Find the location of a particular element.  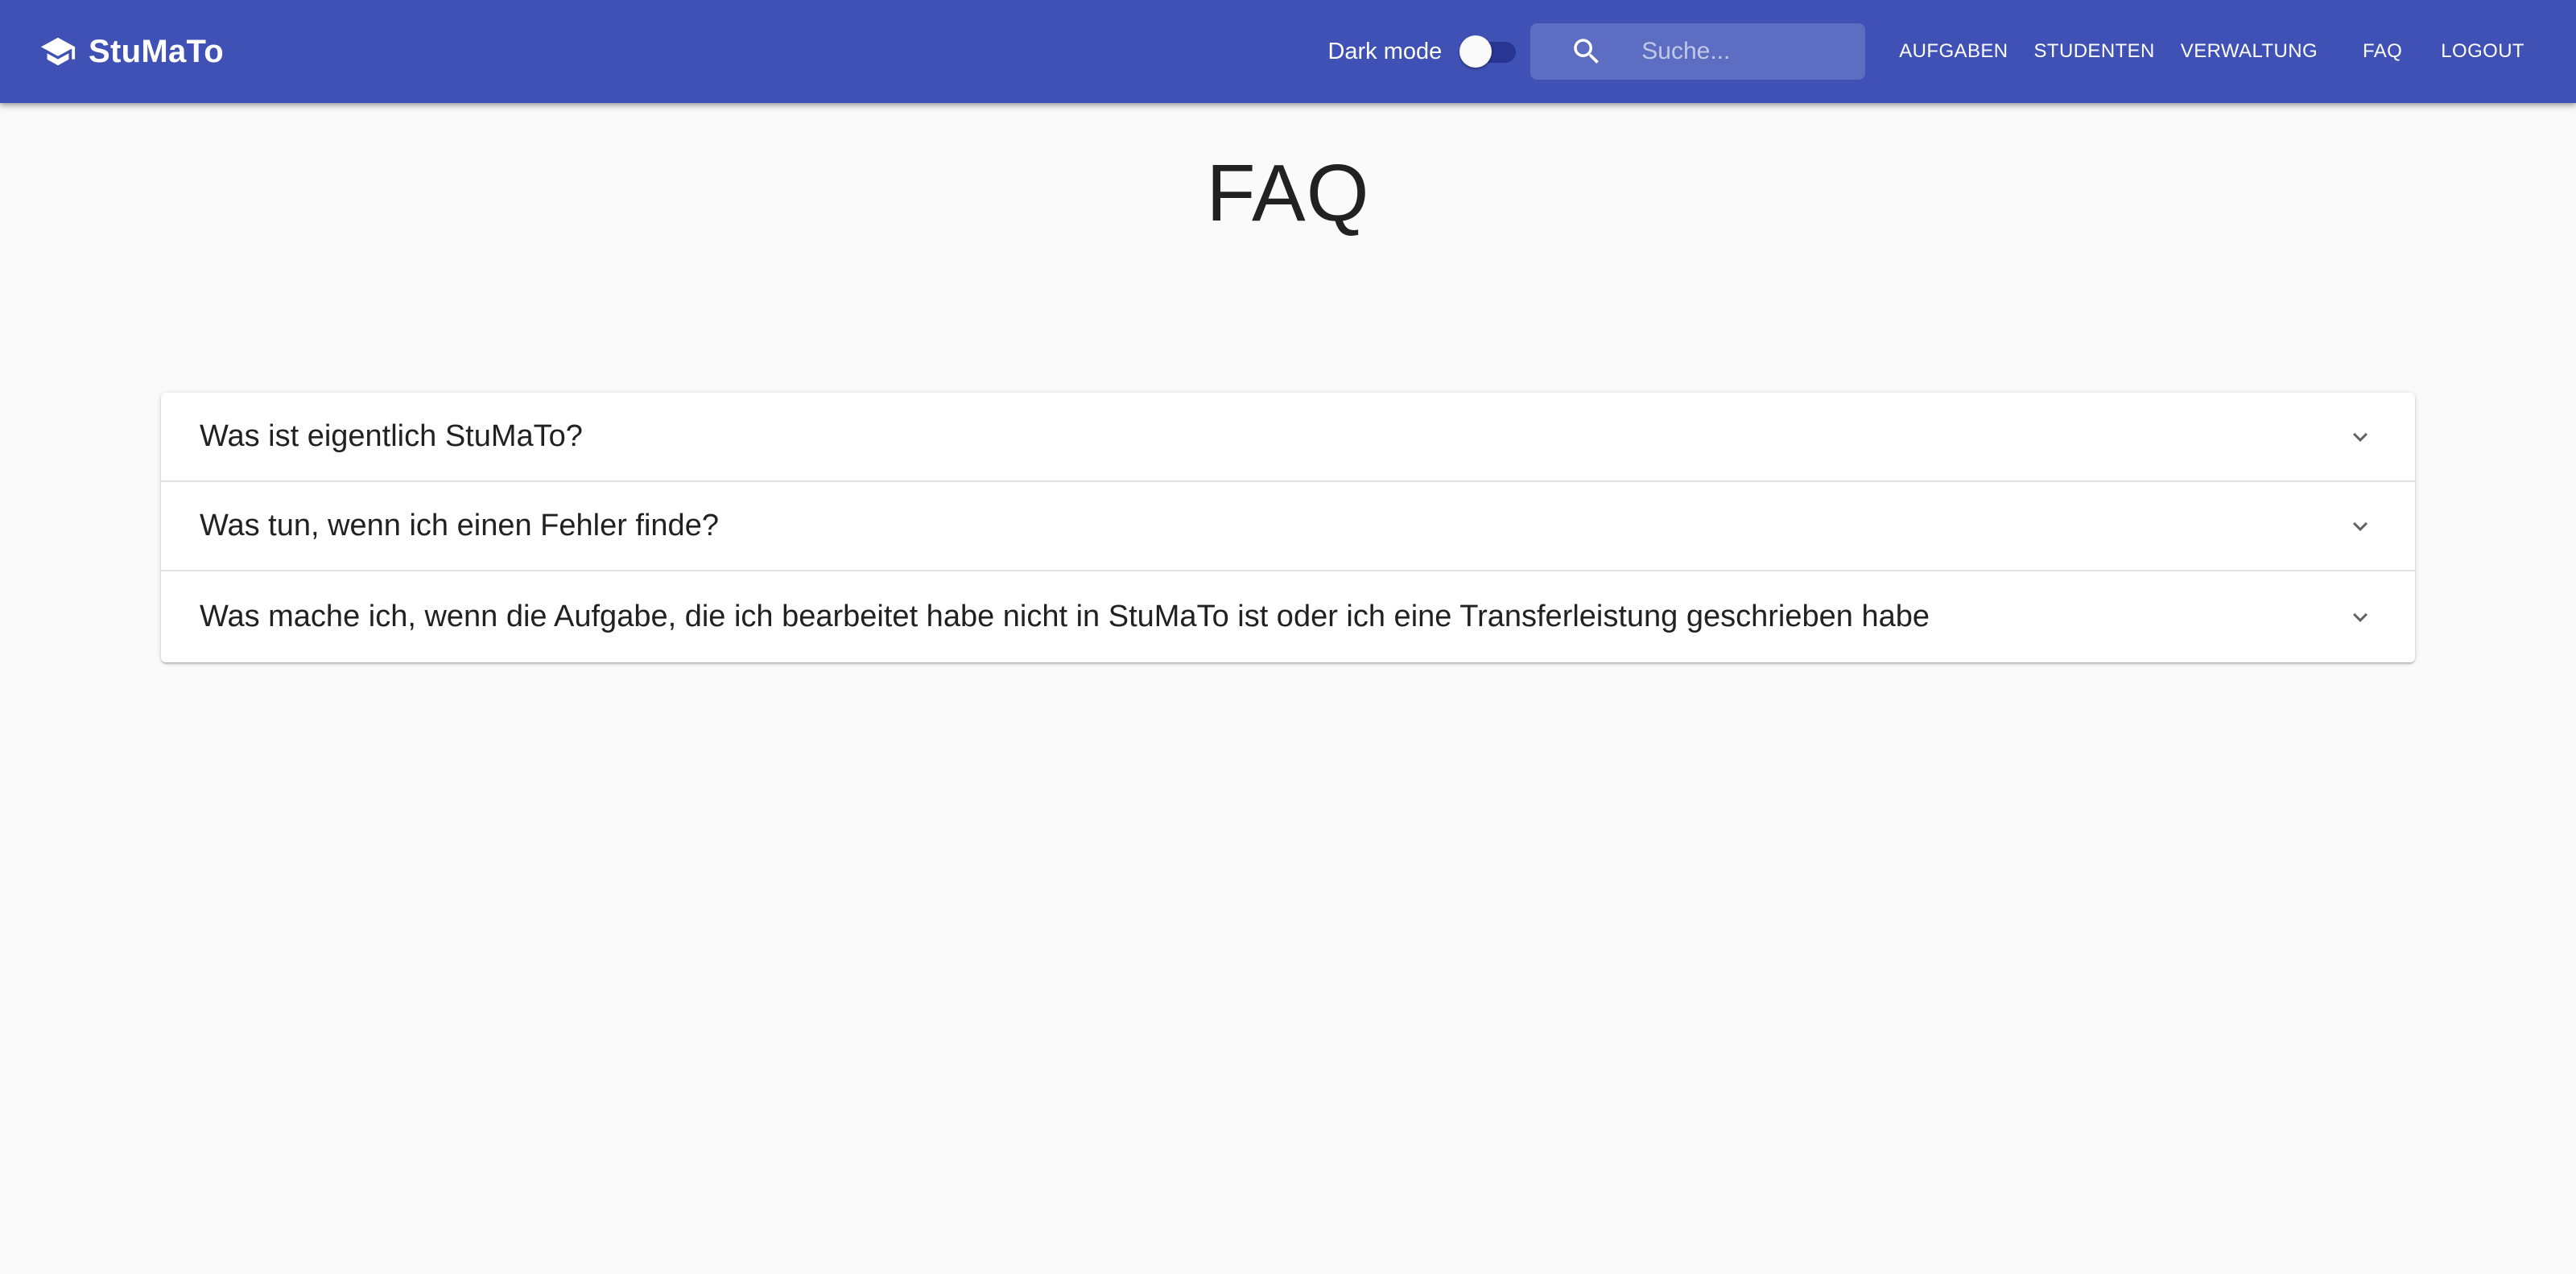

nav-aufgaben: Aufgaben is located at coordinates (1953, 51).